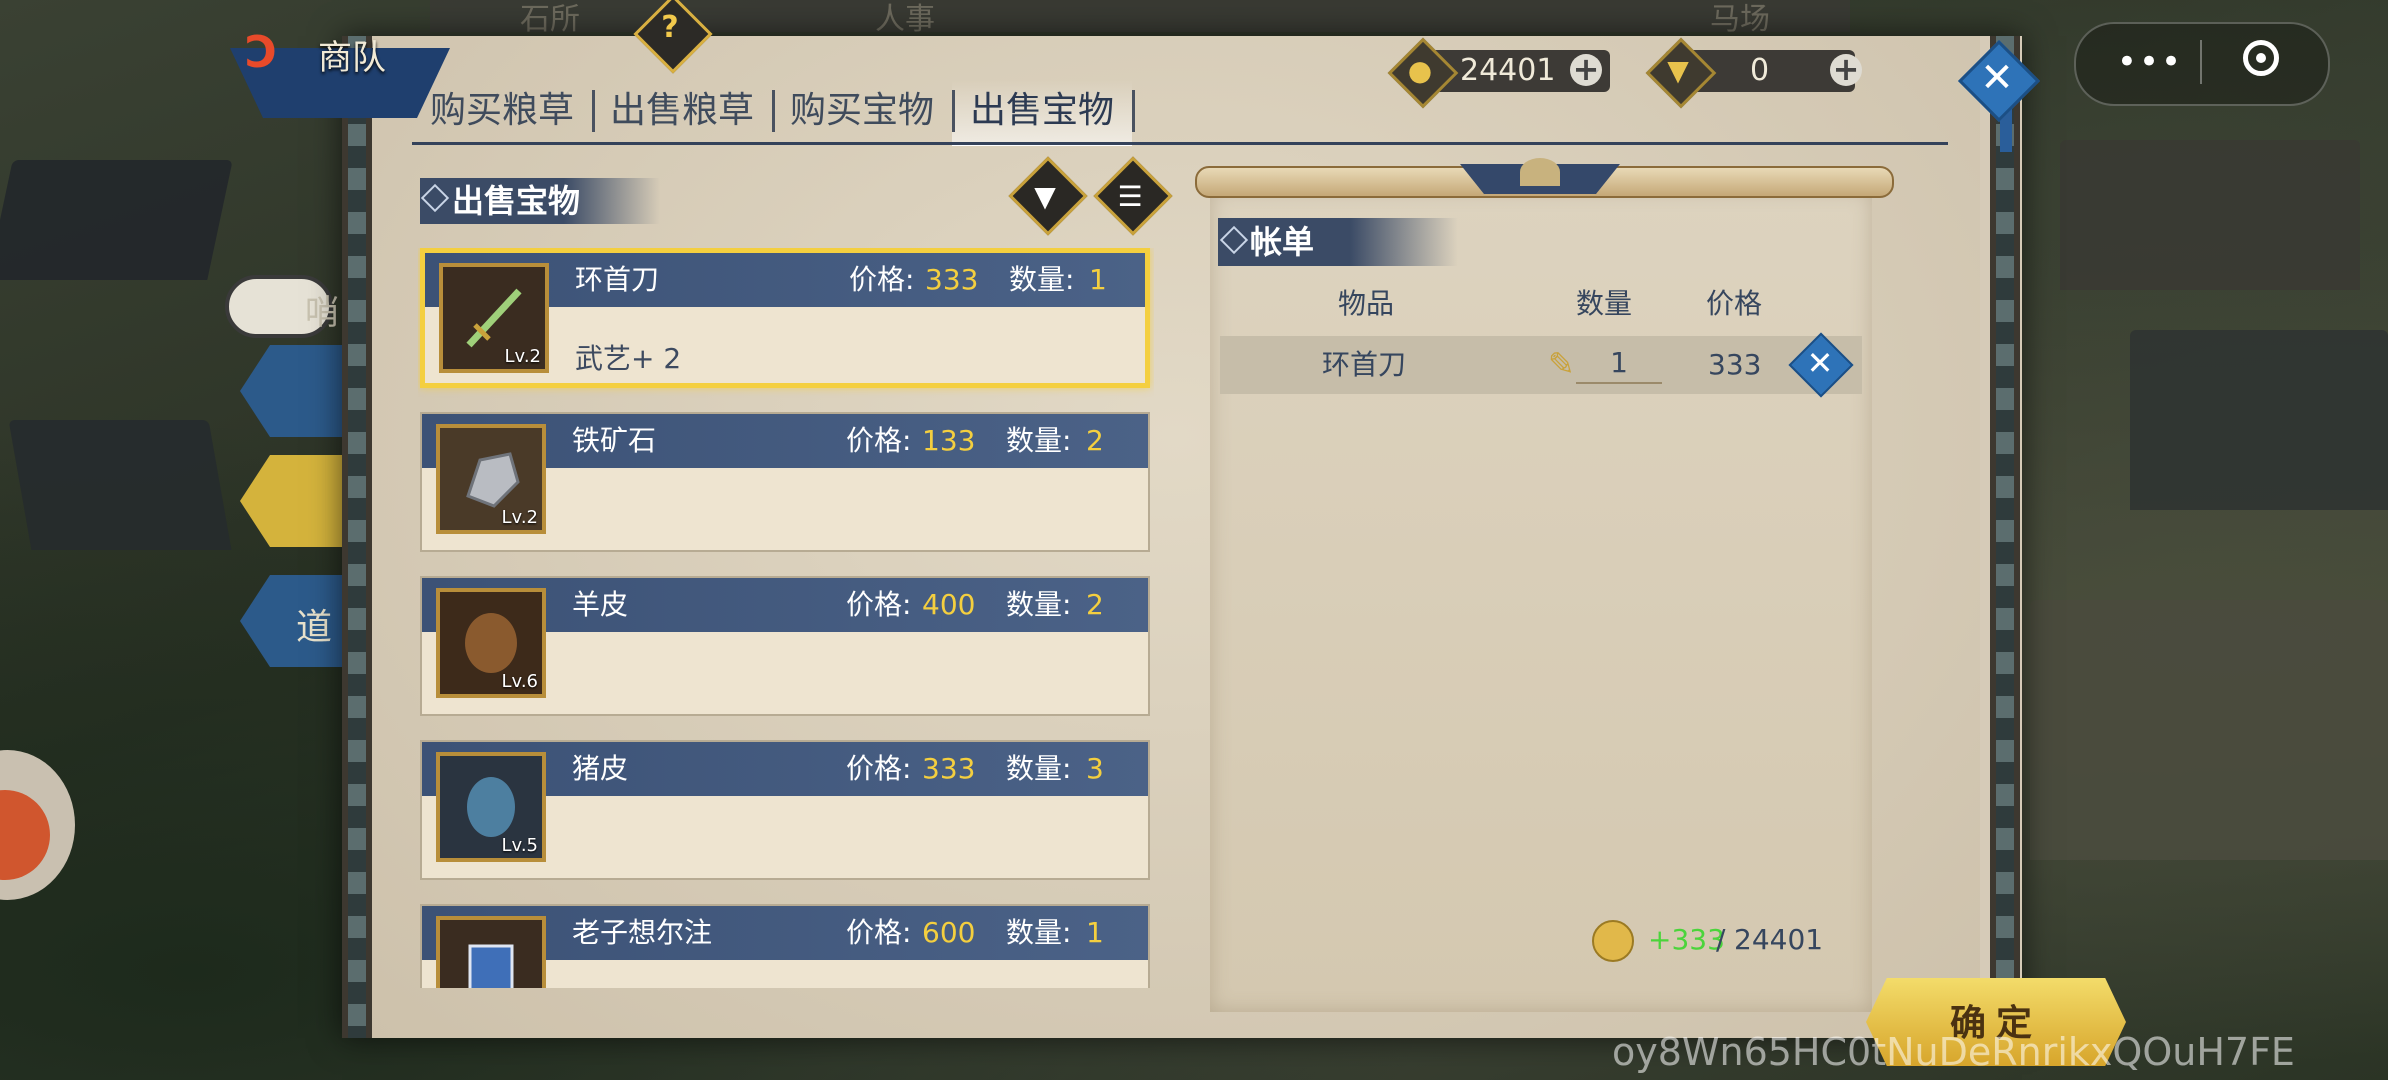 The height and width of the screenshot is (1080, 2388). What do you see at coordinates (1740, 19) in the screenshot?
I see `scene-label-3: 马场` at bounding box center [1740, 19].